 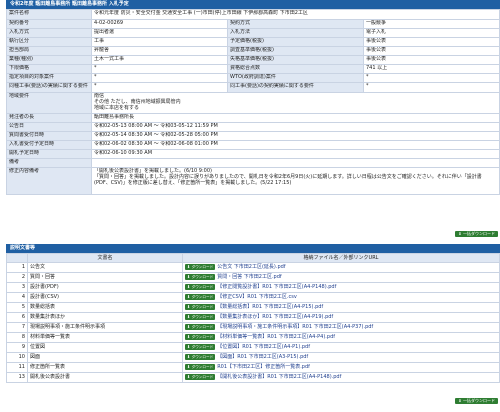 I want to click on info-label: 執行区分, so click(x=49, y=42).